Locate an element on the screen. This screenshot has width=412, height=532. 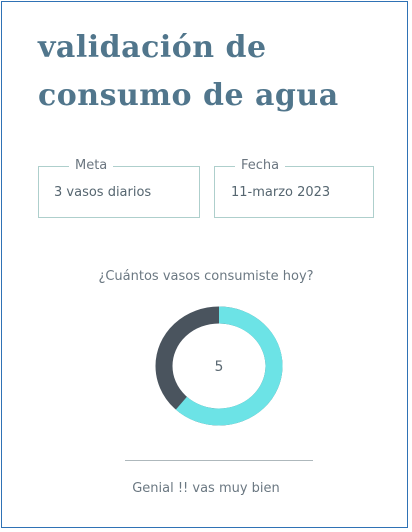
date-field-label: Fecha is located at coordinates (260, 166).